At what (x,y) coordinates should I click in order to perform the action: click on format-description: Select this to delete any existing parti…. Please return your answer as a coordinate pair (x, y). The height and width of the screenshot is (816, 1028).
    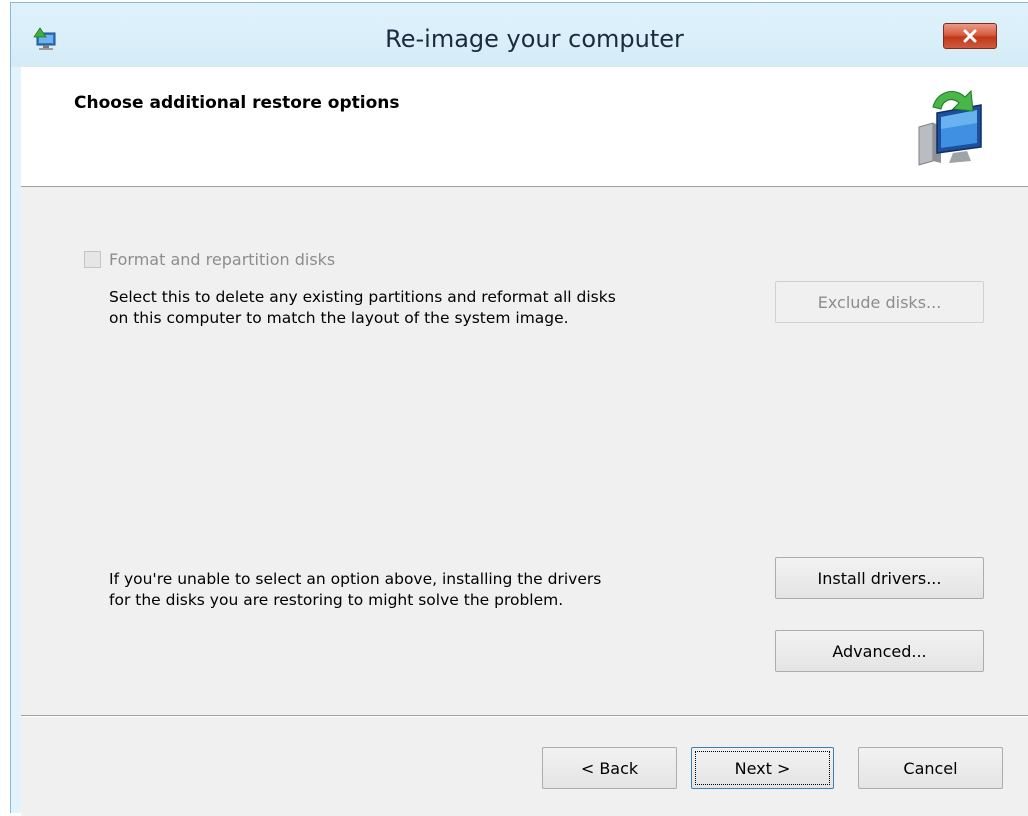
    Looking at the image, I should click on (429, 308).